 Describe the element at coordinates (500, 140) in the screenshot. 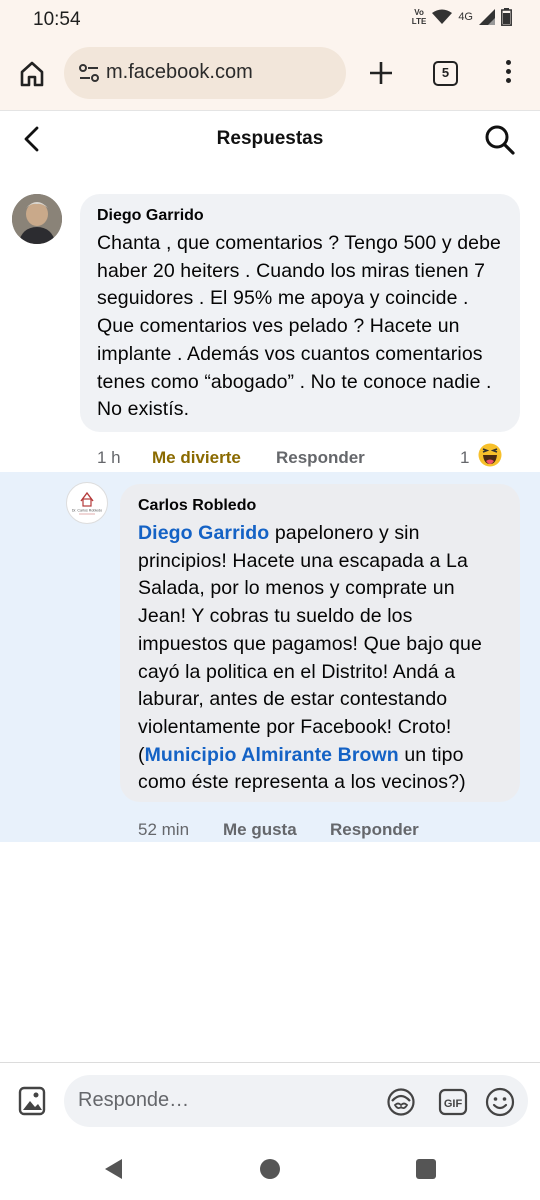

I see `search-icon` at that location.